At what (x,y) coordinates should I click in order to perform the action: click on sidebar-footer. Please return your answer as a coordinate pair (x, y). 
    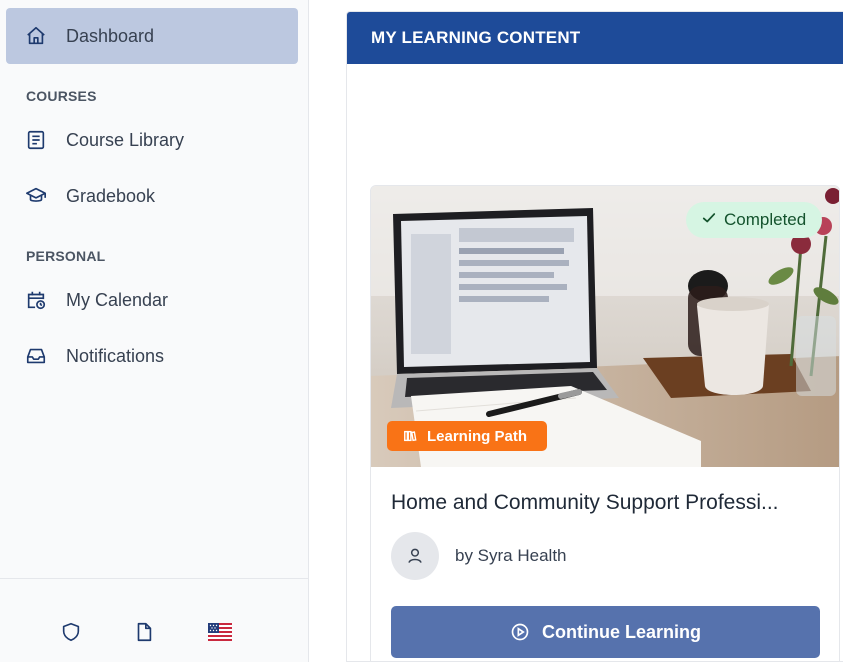
    Looking at the image, I should click on (154, 620).